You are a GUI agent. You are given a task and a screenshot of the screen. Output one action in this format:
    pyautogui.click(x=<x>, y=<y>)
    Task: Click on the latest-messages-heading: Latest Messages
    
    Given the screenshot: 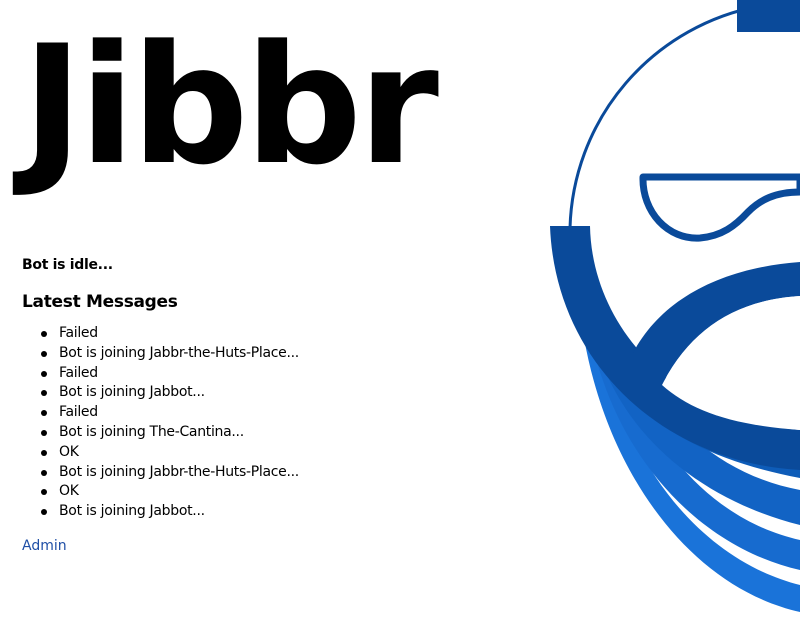 What is the action you would take?
    pyautogui.click(x=100, y=302)
    